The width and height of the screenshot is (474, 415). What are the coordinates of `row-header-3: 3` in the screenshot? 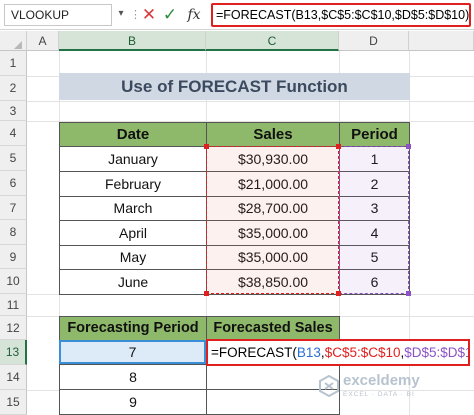 It's located at (13, 111).